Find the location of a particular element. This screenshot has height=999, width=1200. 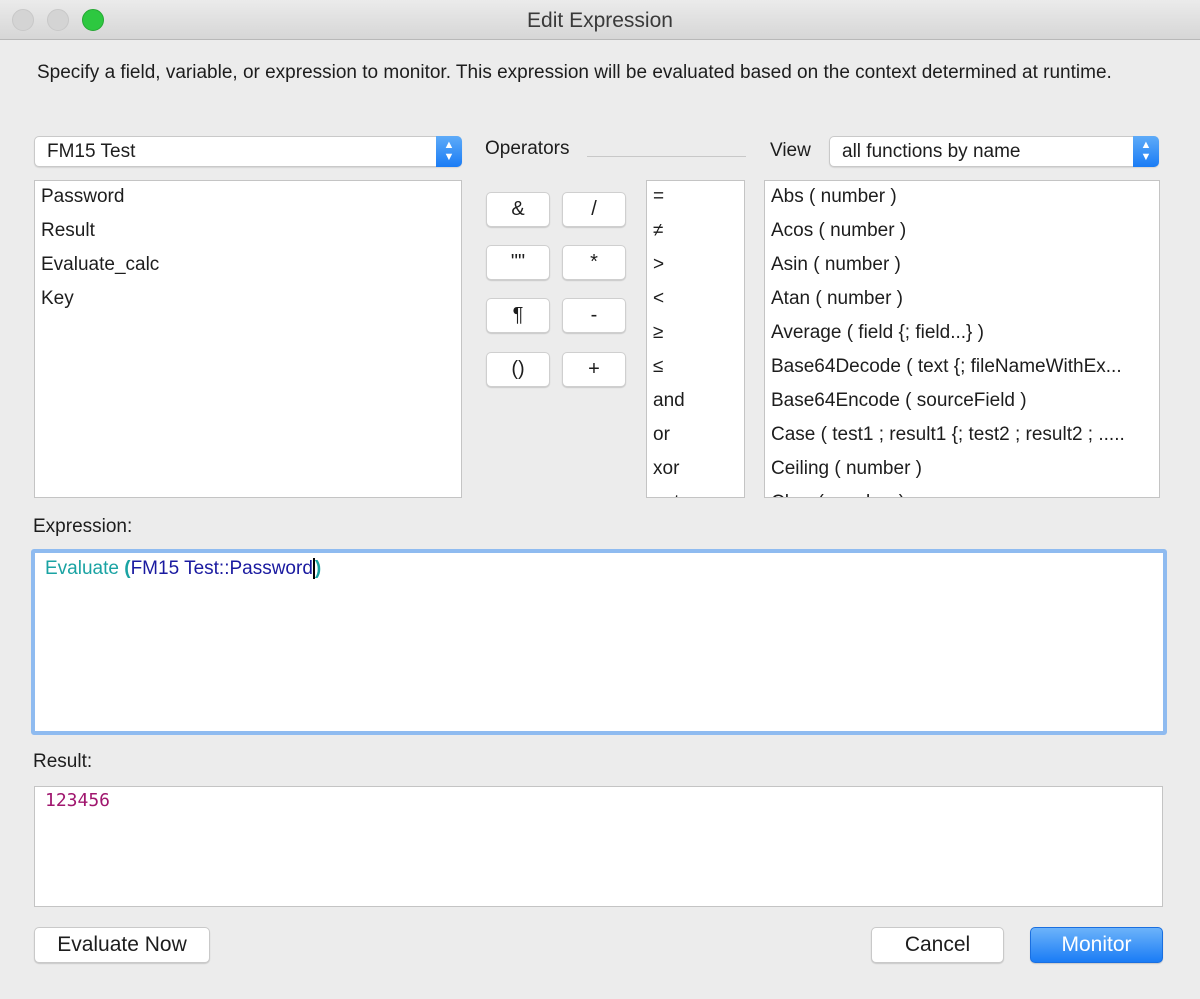

result-value: 123456 is located at coordinates (78, 800).